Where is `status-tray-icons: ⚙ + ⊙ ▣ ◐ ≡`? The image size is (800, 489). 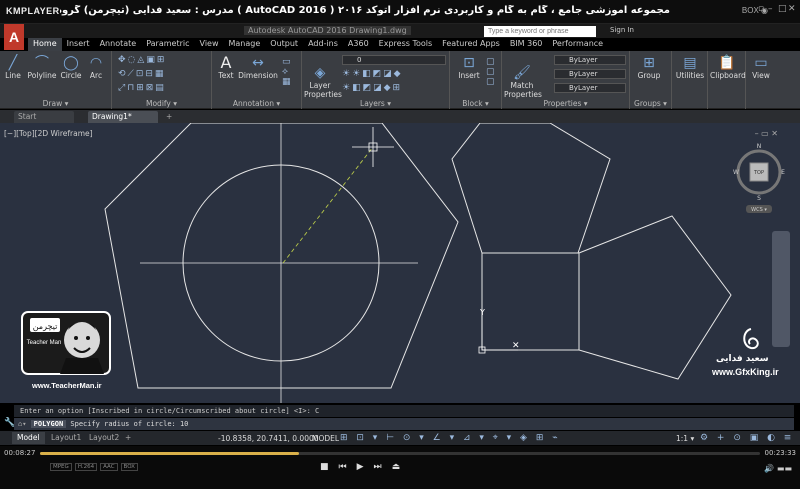
status-tray-icons: ⚙ + ⊙ ▣ ◐ ≡ is located at coordinates (747, 438).